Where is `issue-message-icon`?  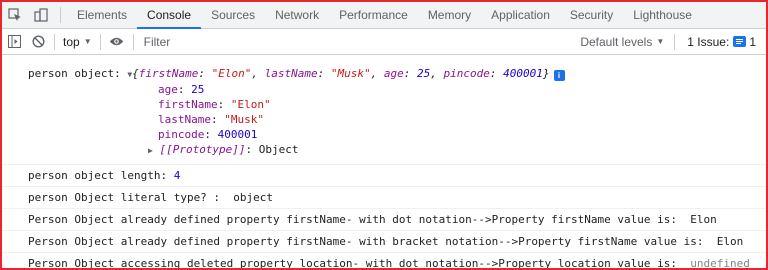 issue-message-icon is located at coordinates (740, 41).